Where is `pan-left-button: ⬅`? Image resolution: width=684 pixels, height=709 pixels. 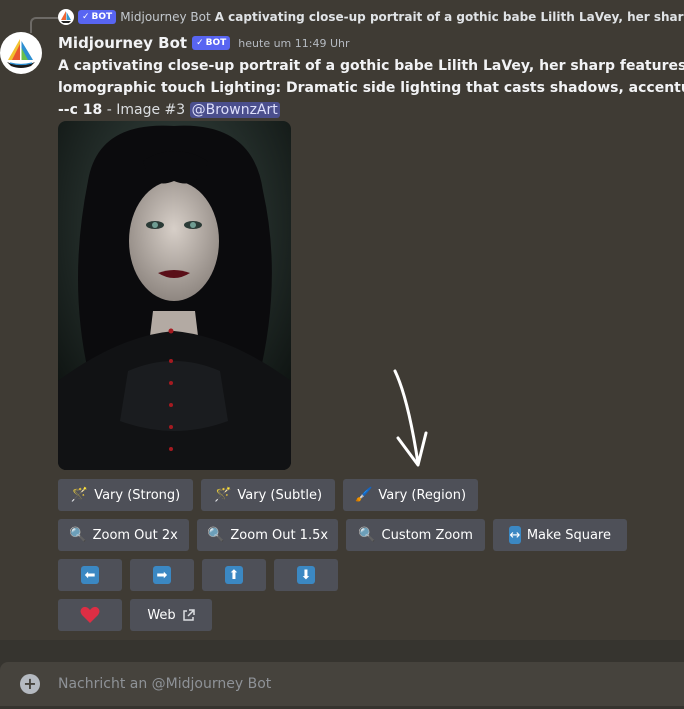 pan-left-button: ⬅ is located at coordinates (90, 575).